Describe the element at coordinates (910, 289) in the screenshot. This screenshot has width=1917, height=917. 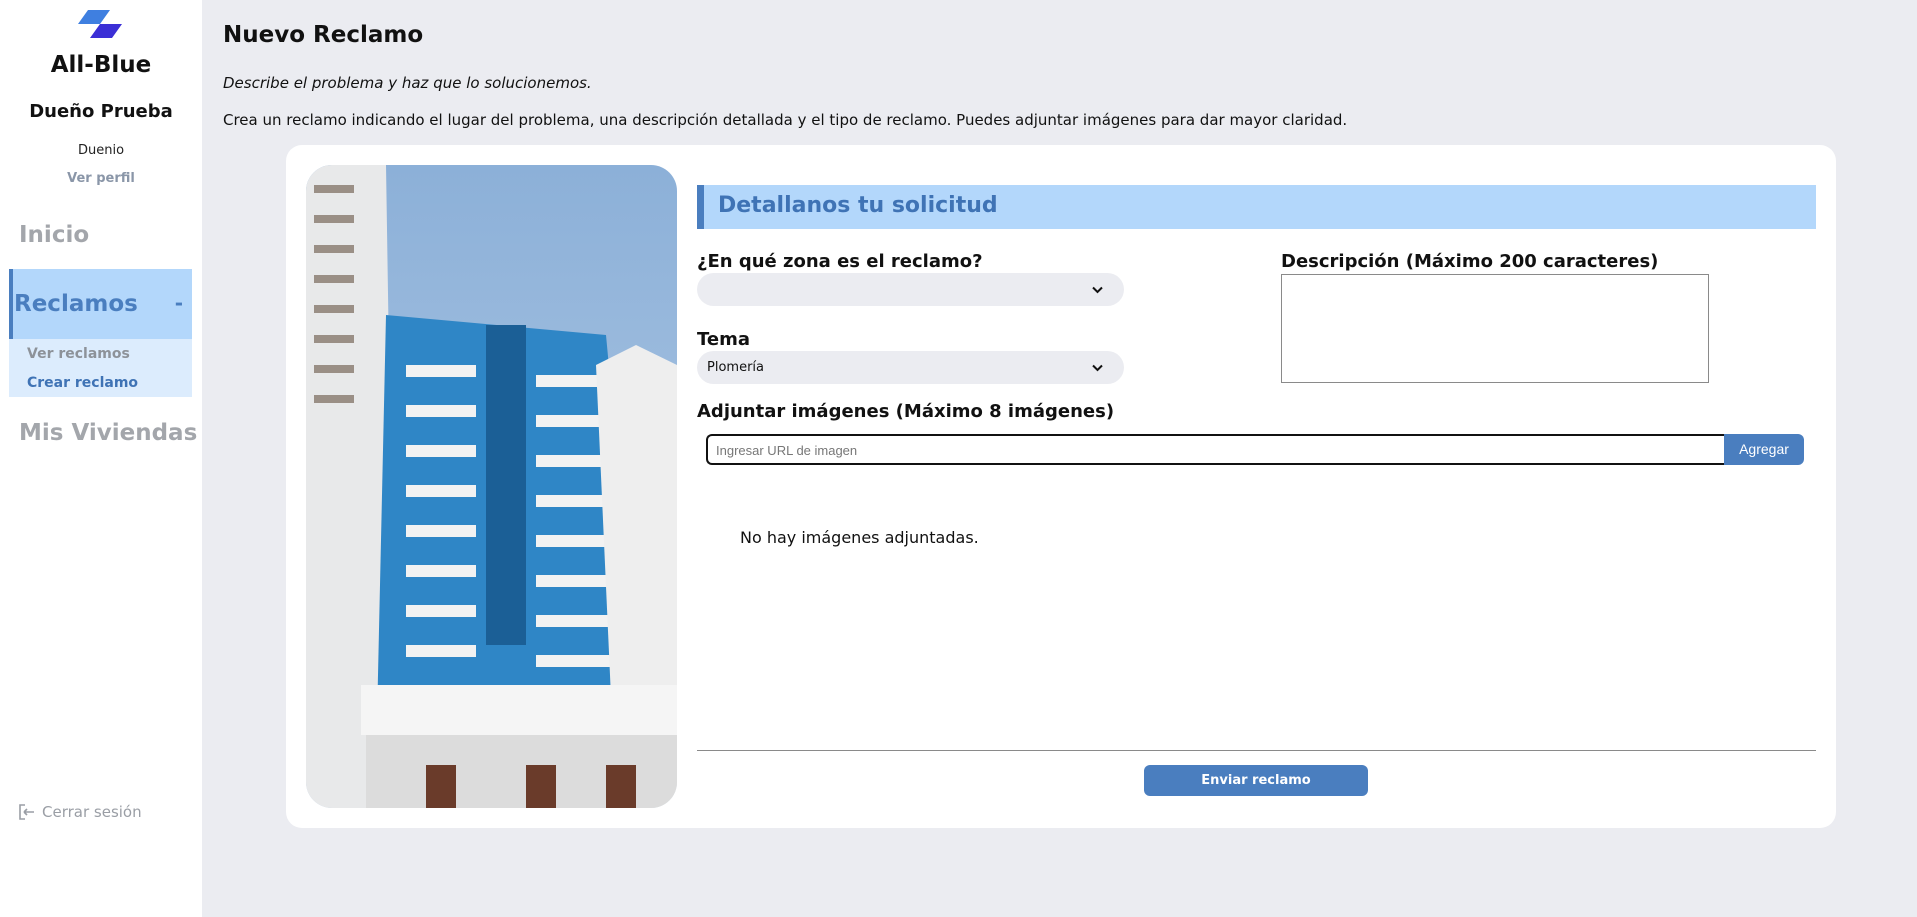
I see `zona-select` at that location.